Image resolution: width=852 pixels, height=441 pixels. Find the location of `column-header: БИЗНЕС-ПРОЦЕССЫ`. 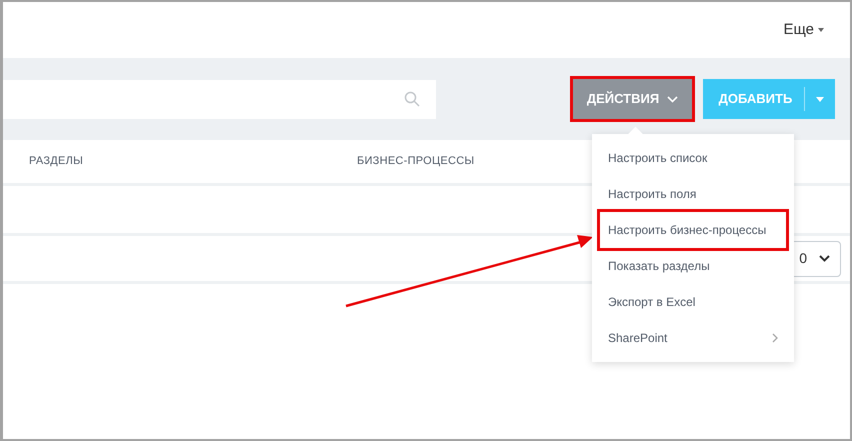

column-header: БИЗНЕС-ПРОЦЕССЫ is located at coordinates (415, 162).